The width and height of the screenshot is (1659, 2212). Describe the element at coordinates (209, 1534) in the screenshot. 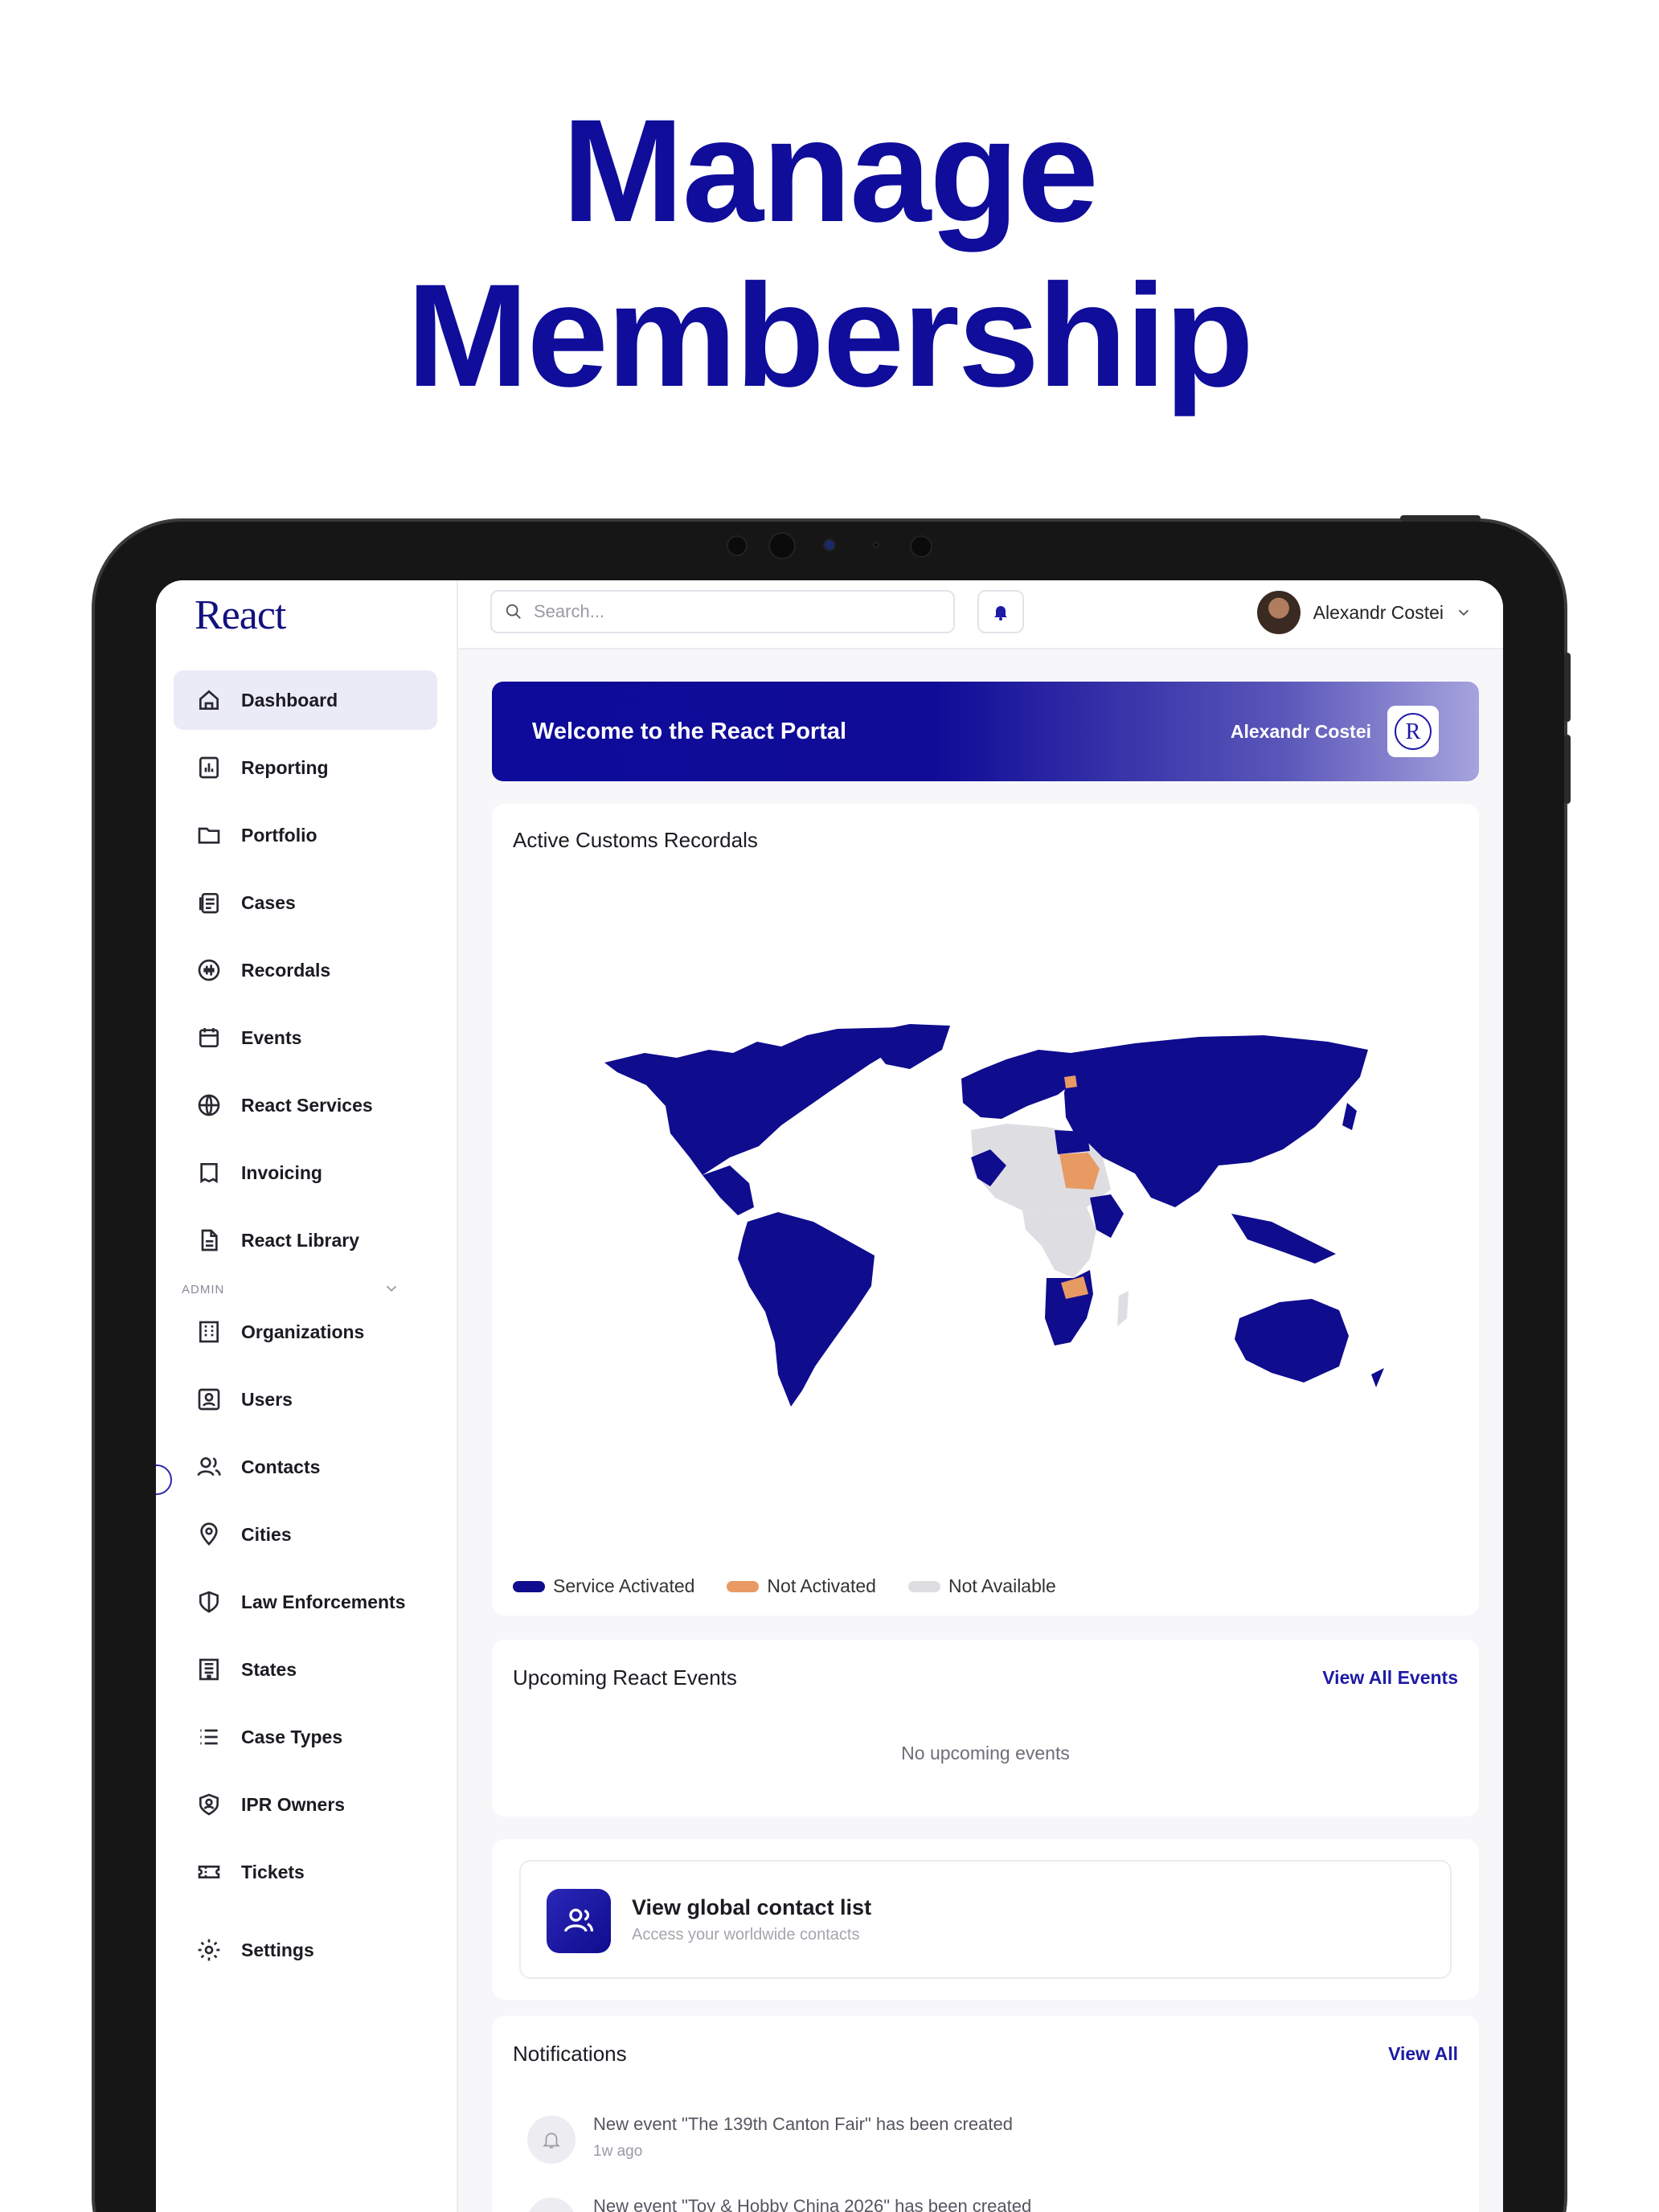

I see `map-pin-icon` at that location.